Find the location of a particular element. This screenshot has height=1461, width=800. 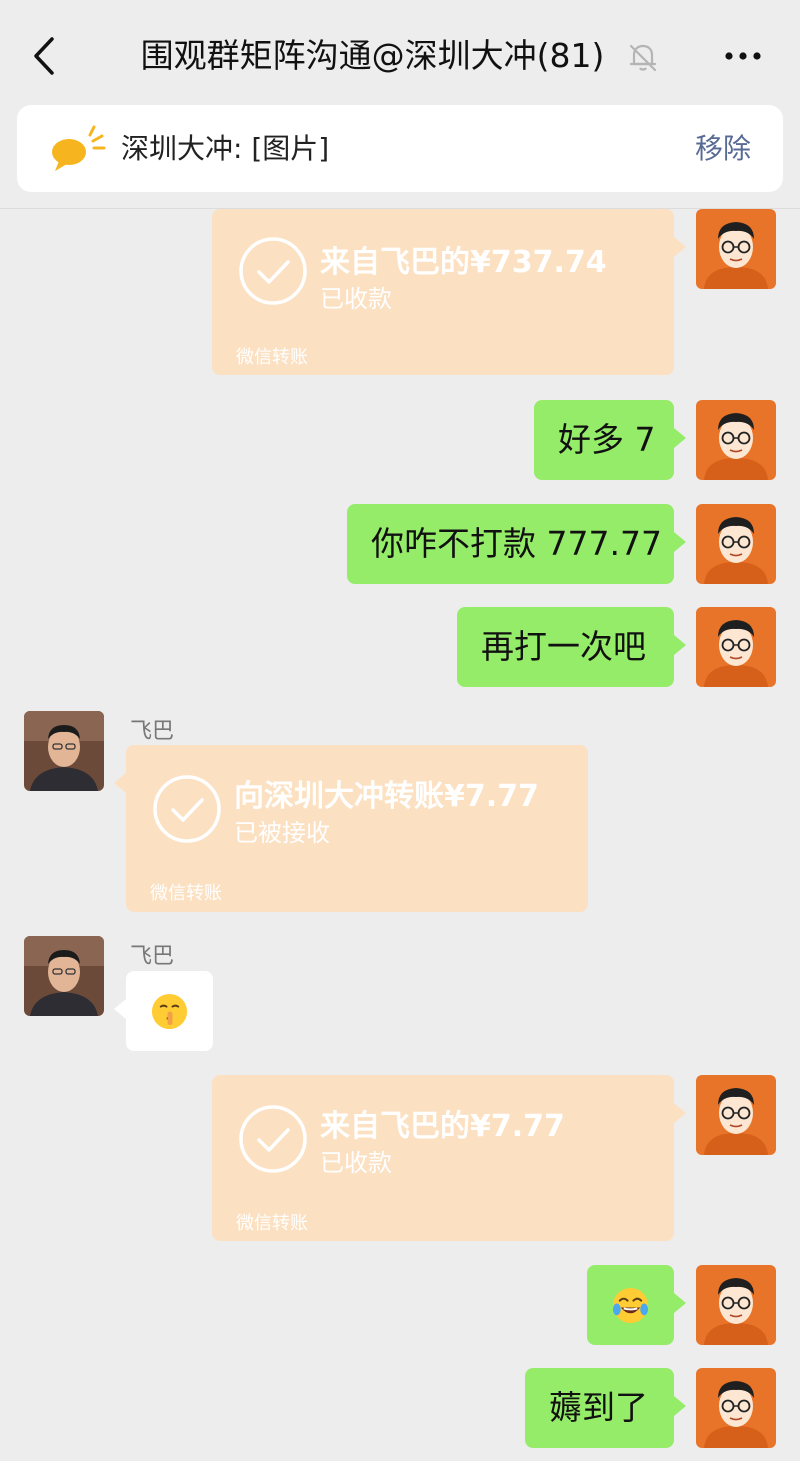

pinned-message-bar: 深圳大冲: [图片] 移除 is located at coordinates (400, 148).